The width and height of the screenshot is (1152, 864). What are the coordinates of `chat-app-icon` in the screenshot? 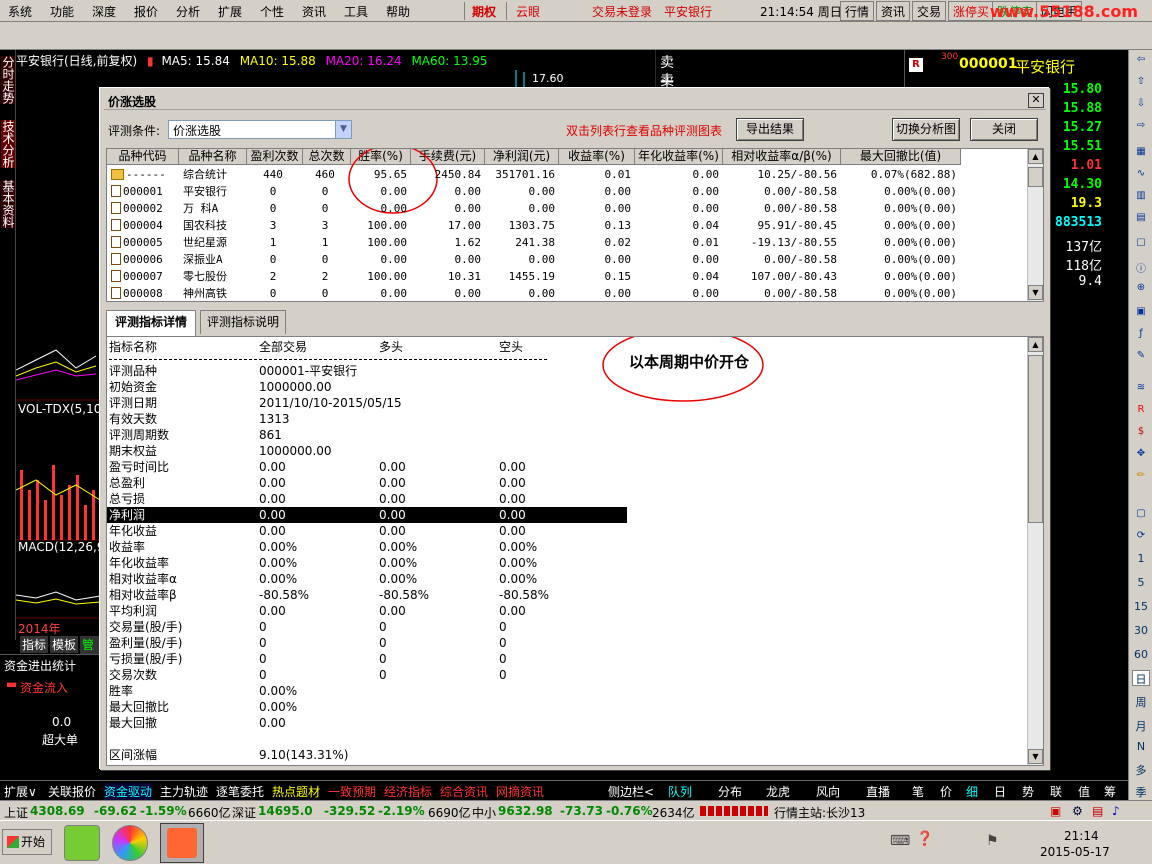 It's located at (82, 843).